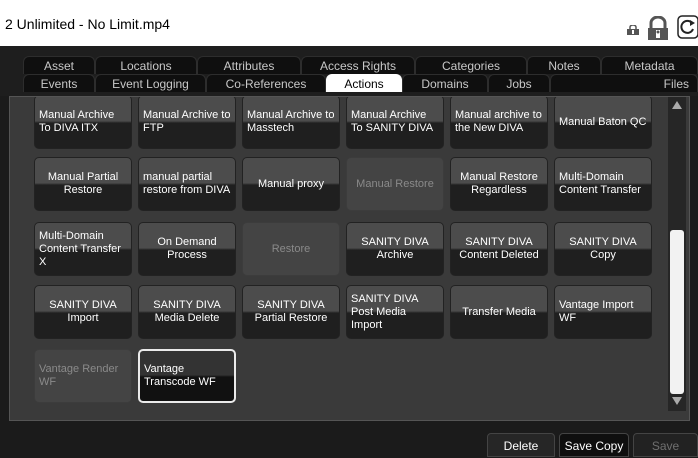 Image resolution: width=698 pixels, height=458 pixels. I want to click on action-sanity-diva-content-deleted: SANITY DIVA Content Deleted, so click(499, 249).